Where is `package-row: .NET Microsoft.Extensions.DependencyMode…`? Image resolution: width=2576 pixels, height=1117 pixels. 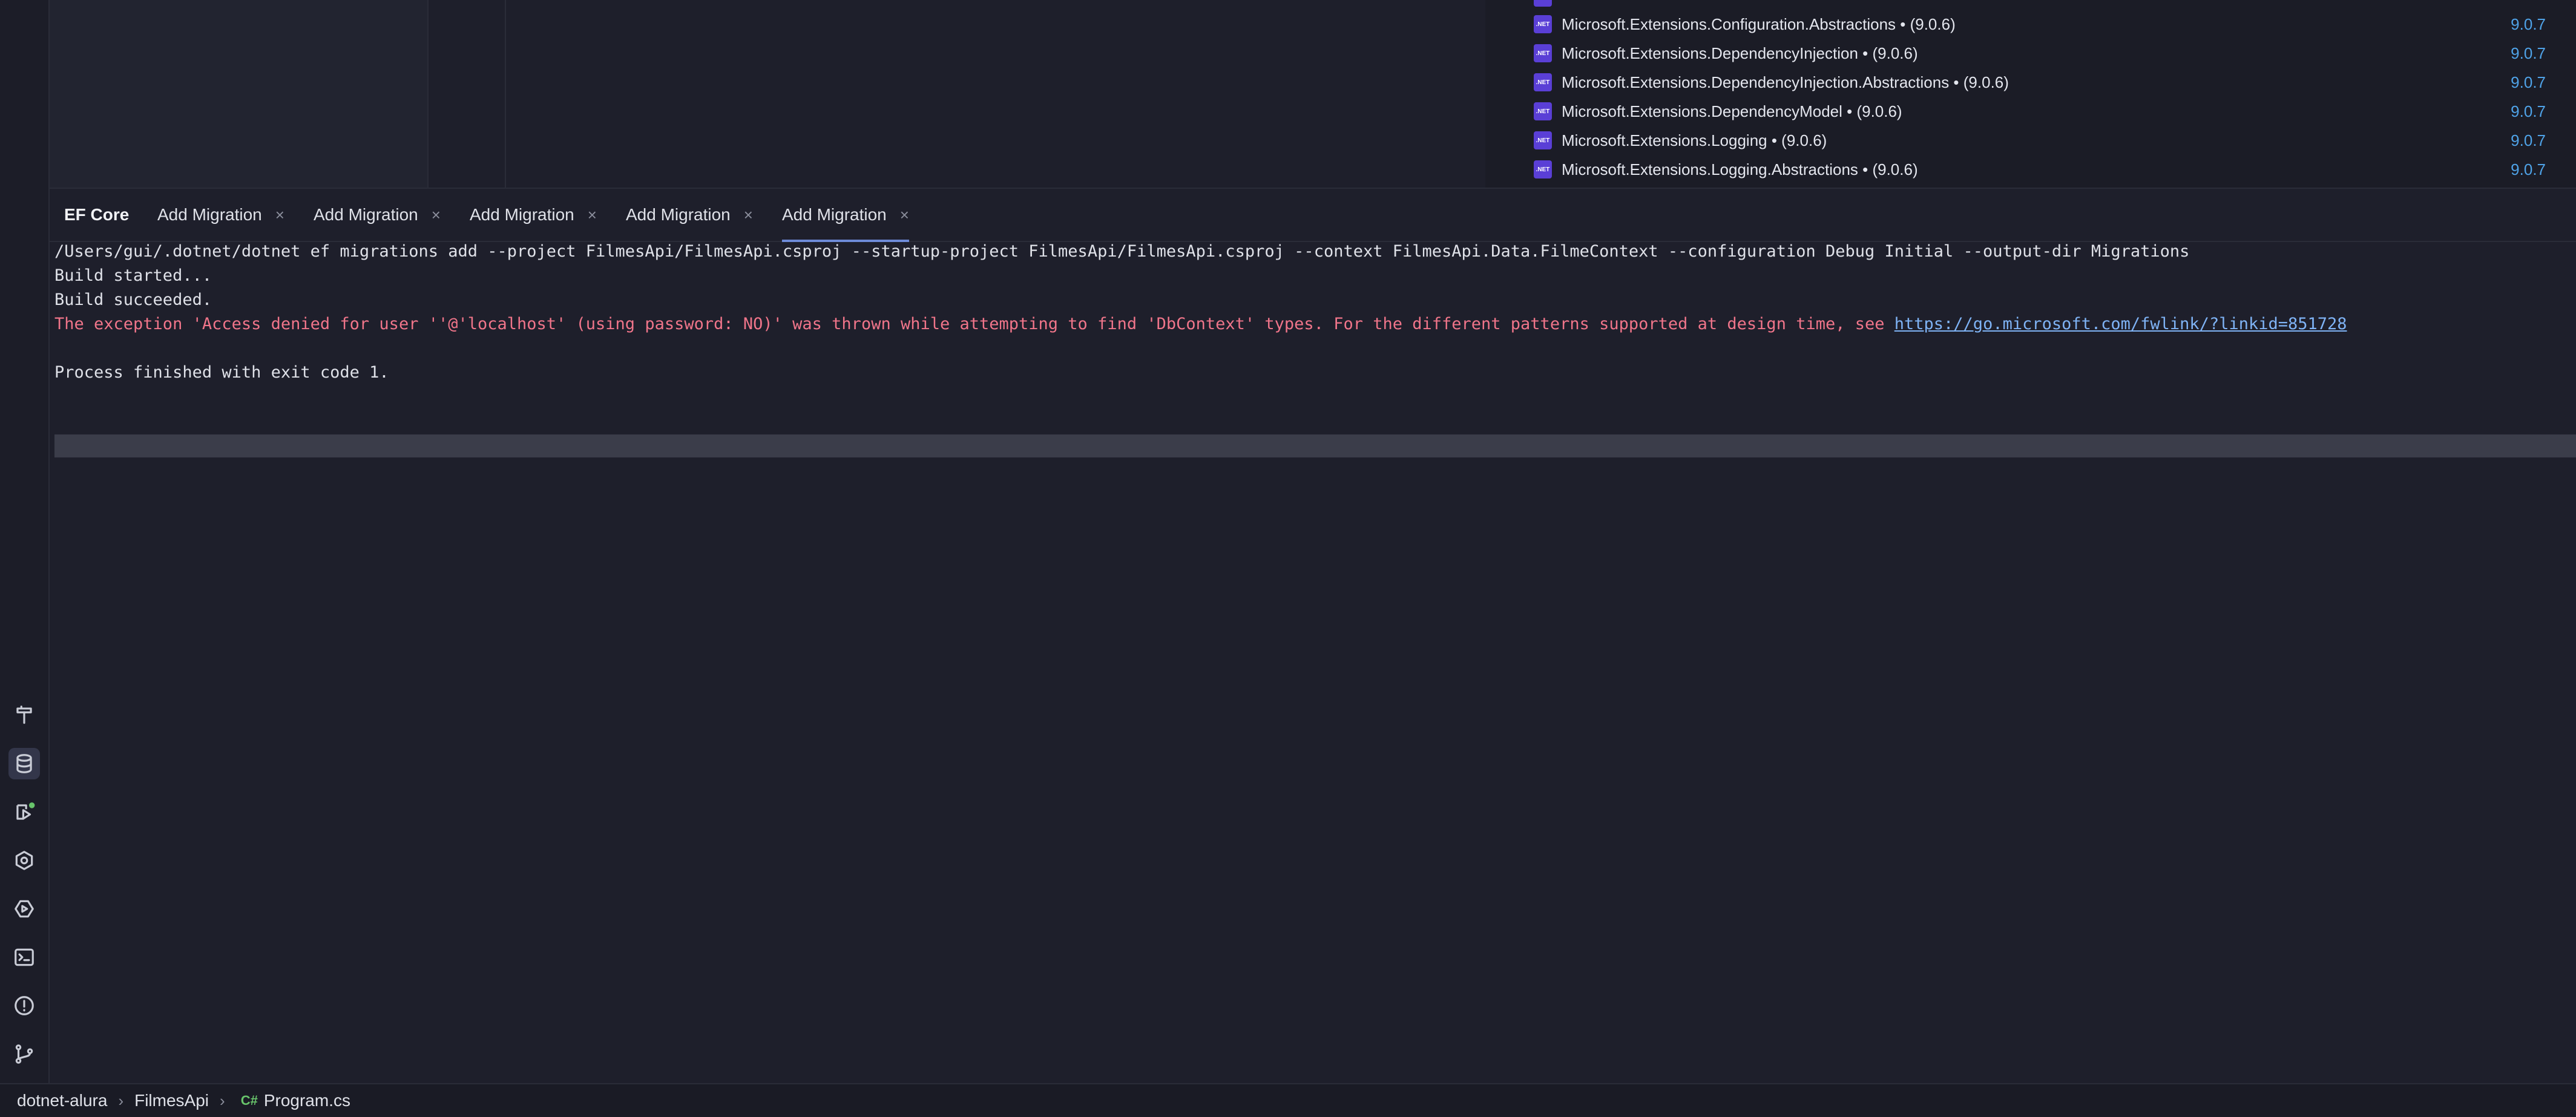
package-row: .NET Microsoft.Extensions.DependencyMode… is located at coordinates (2030, 111).